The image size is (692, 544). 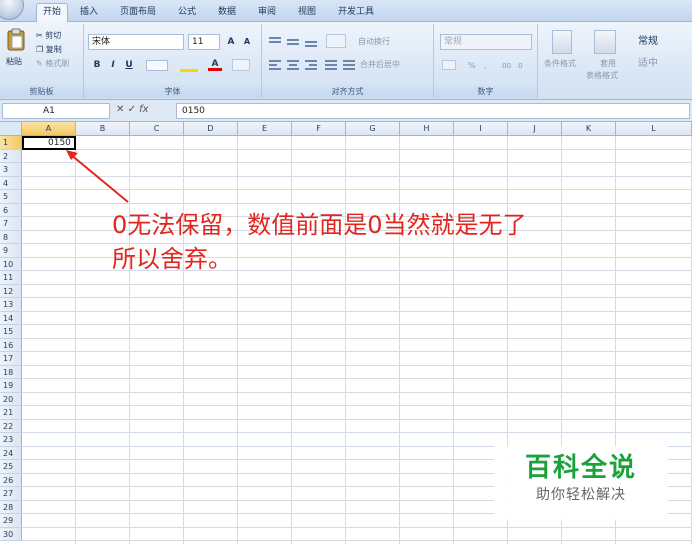 I want to click on number-format-select: 常规, so click(x=486, y=42).